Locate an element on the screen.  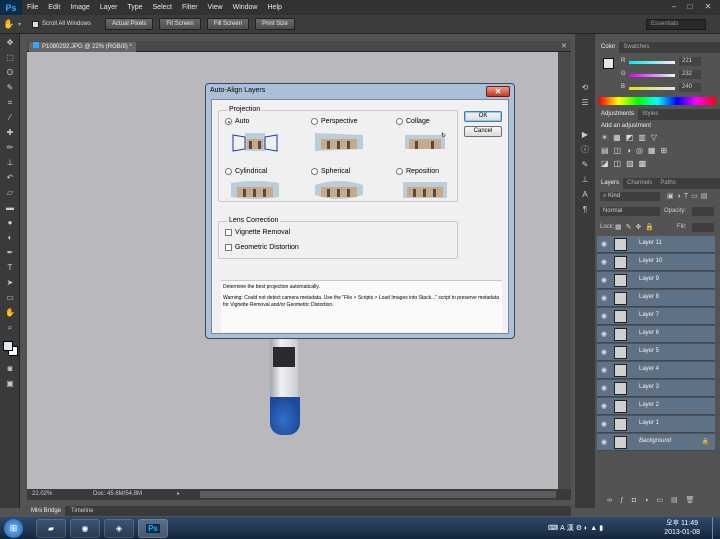
shape-tool-icon: ▭ is located at coordinates (10, 298).